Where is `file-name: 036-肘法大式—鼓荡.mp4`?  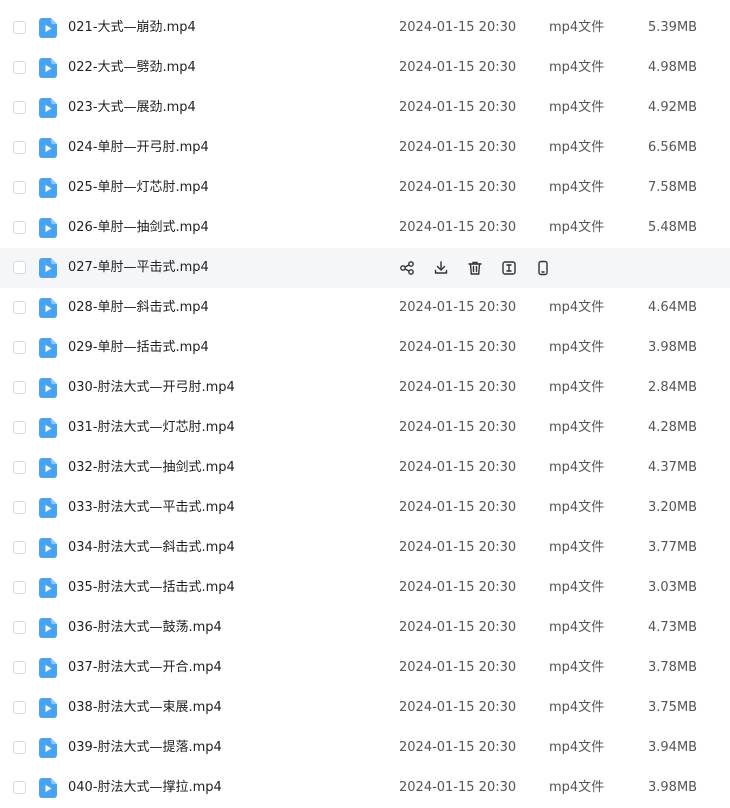
file-name: 036-肘法大式—鼓荡.mp4 is located at coordinates (145, 628).